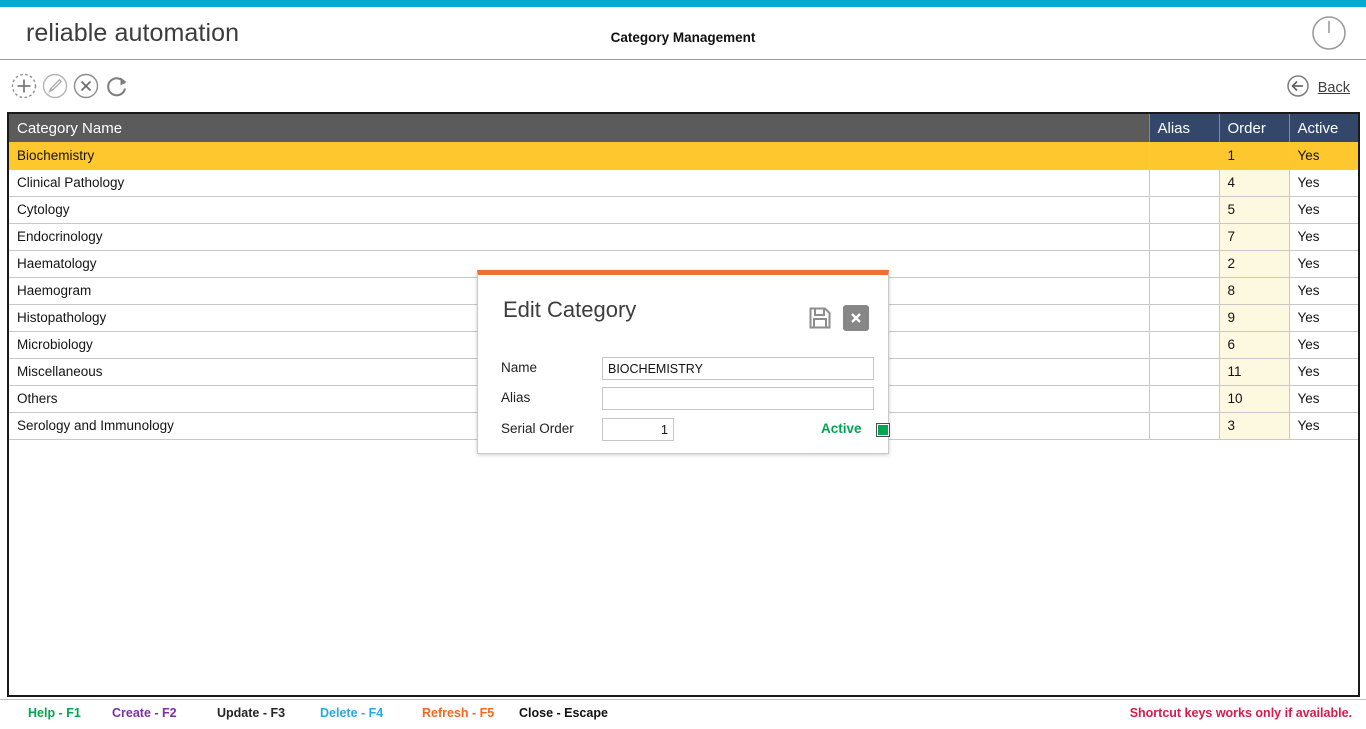  I want to click on name-field-row: Name, so click(688, 369).